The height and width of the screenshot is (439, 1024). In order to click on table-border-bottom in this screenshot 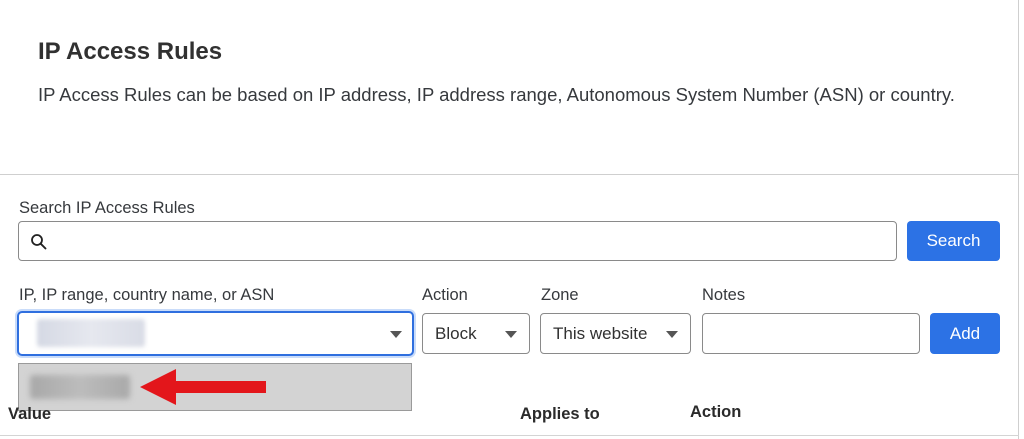, I will do `click(509, 435)`.